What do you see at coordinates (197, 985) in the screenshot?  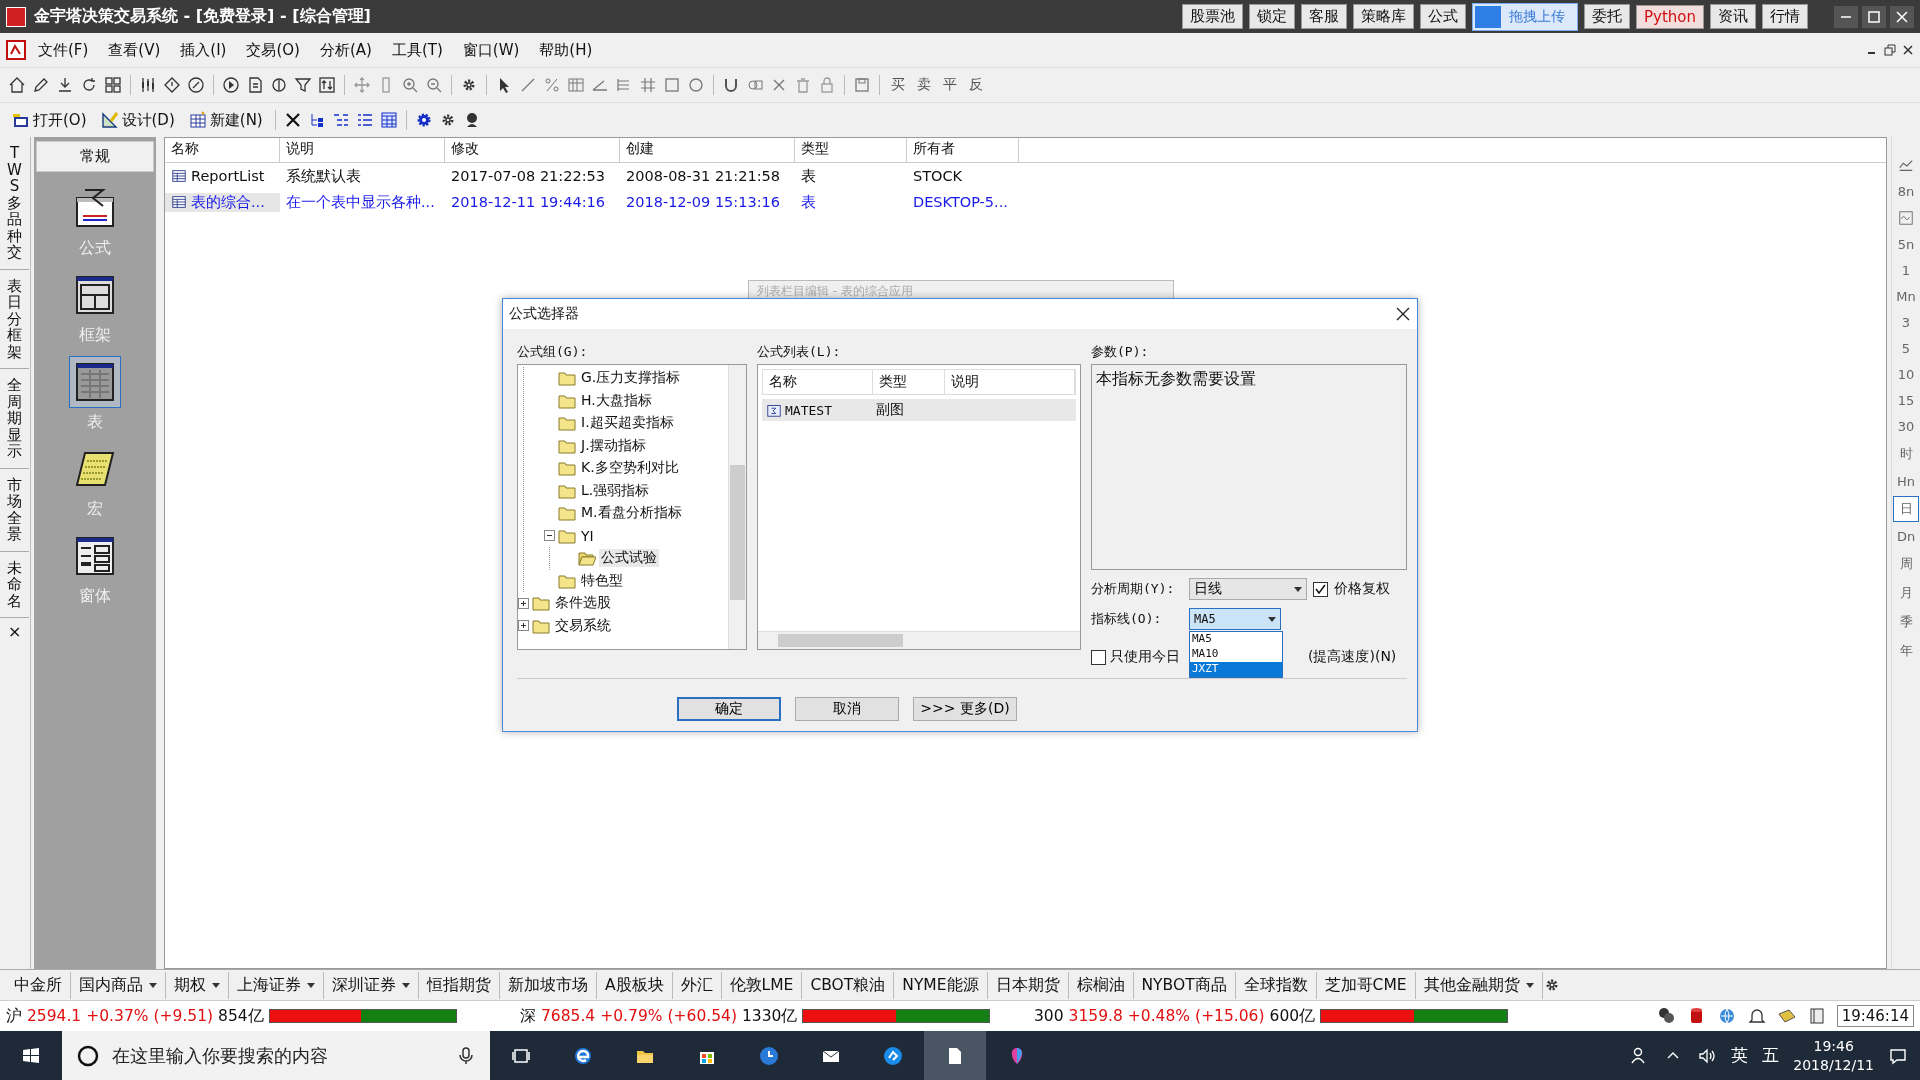 I see `market-tab: 期权` at bounding box center [197, 985].